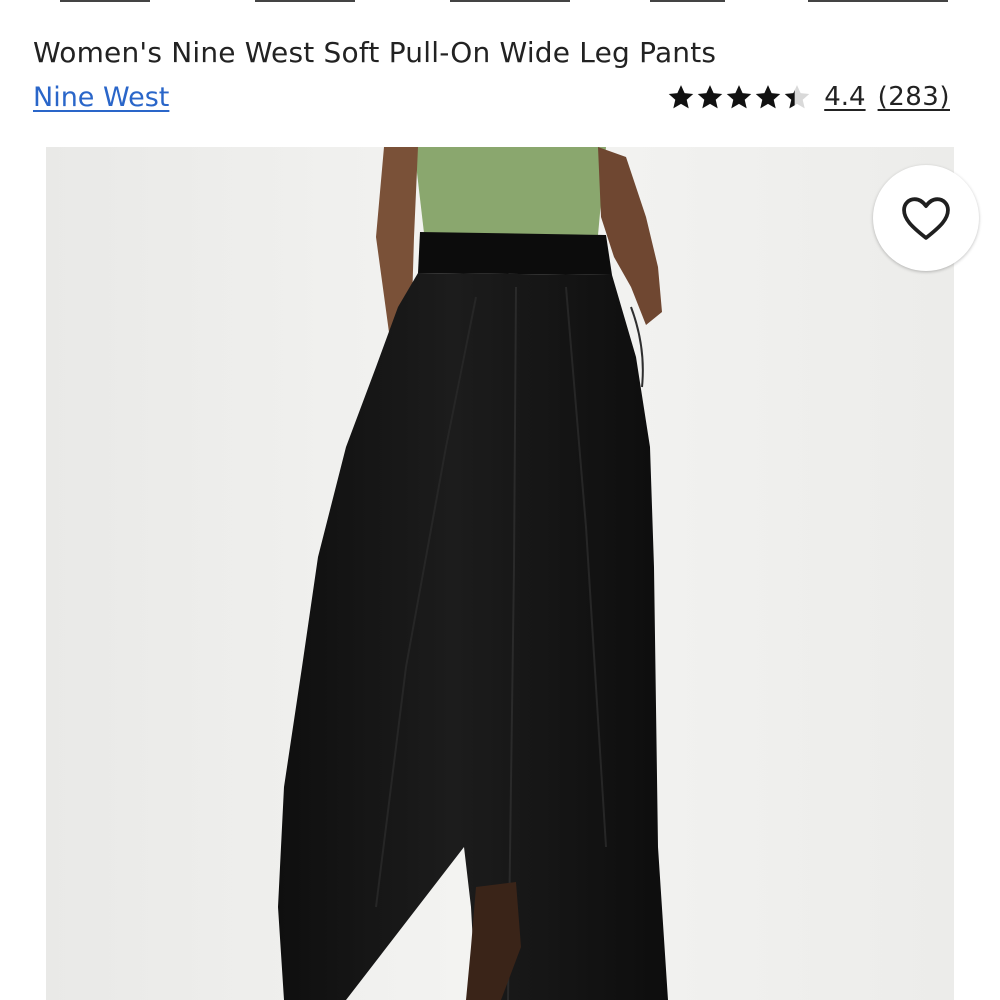 The height and width of the screenshot is (1000, 1000). Describe the element at coordinates (844, 97) in the screenshot. I see `rating-value-link: 4.4` at that location.